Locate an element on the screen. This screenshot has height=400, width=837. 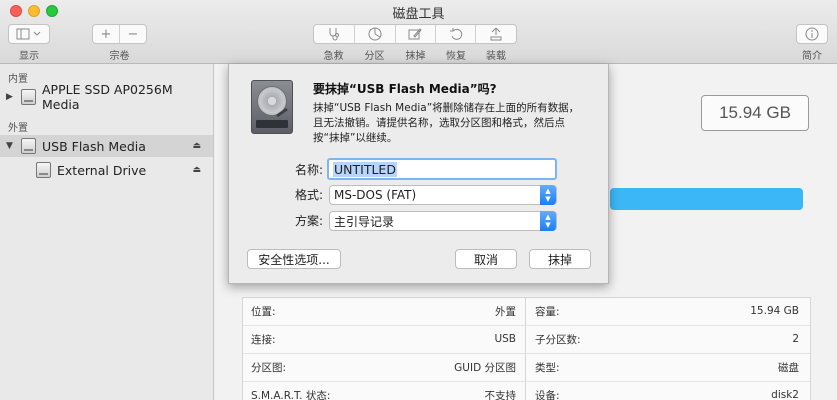
info-key: 连接: is located at coordinates (263, 339).